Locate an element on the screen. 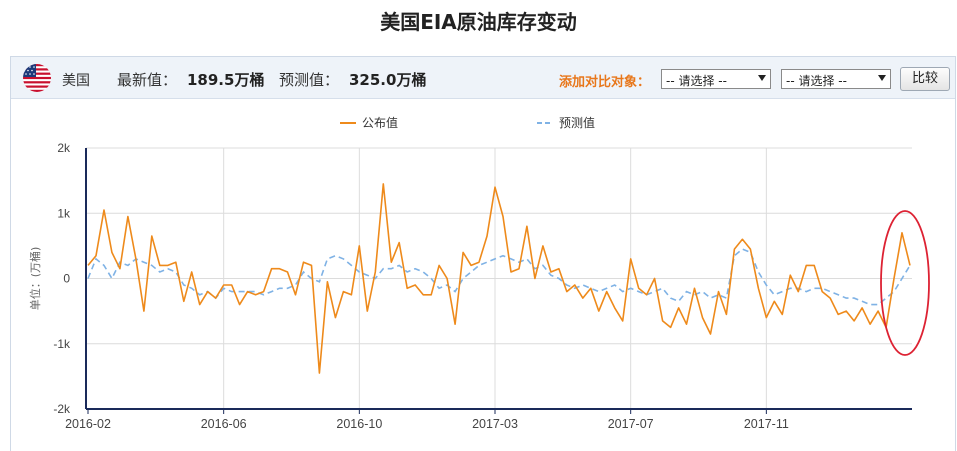 This screenshot has height=451, width=957. y-axis-label: 单位：(万桶) is located at coordinates (35, 279).